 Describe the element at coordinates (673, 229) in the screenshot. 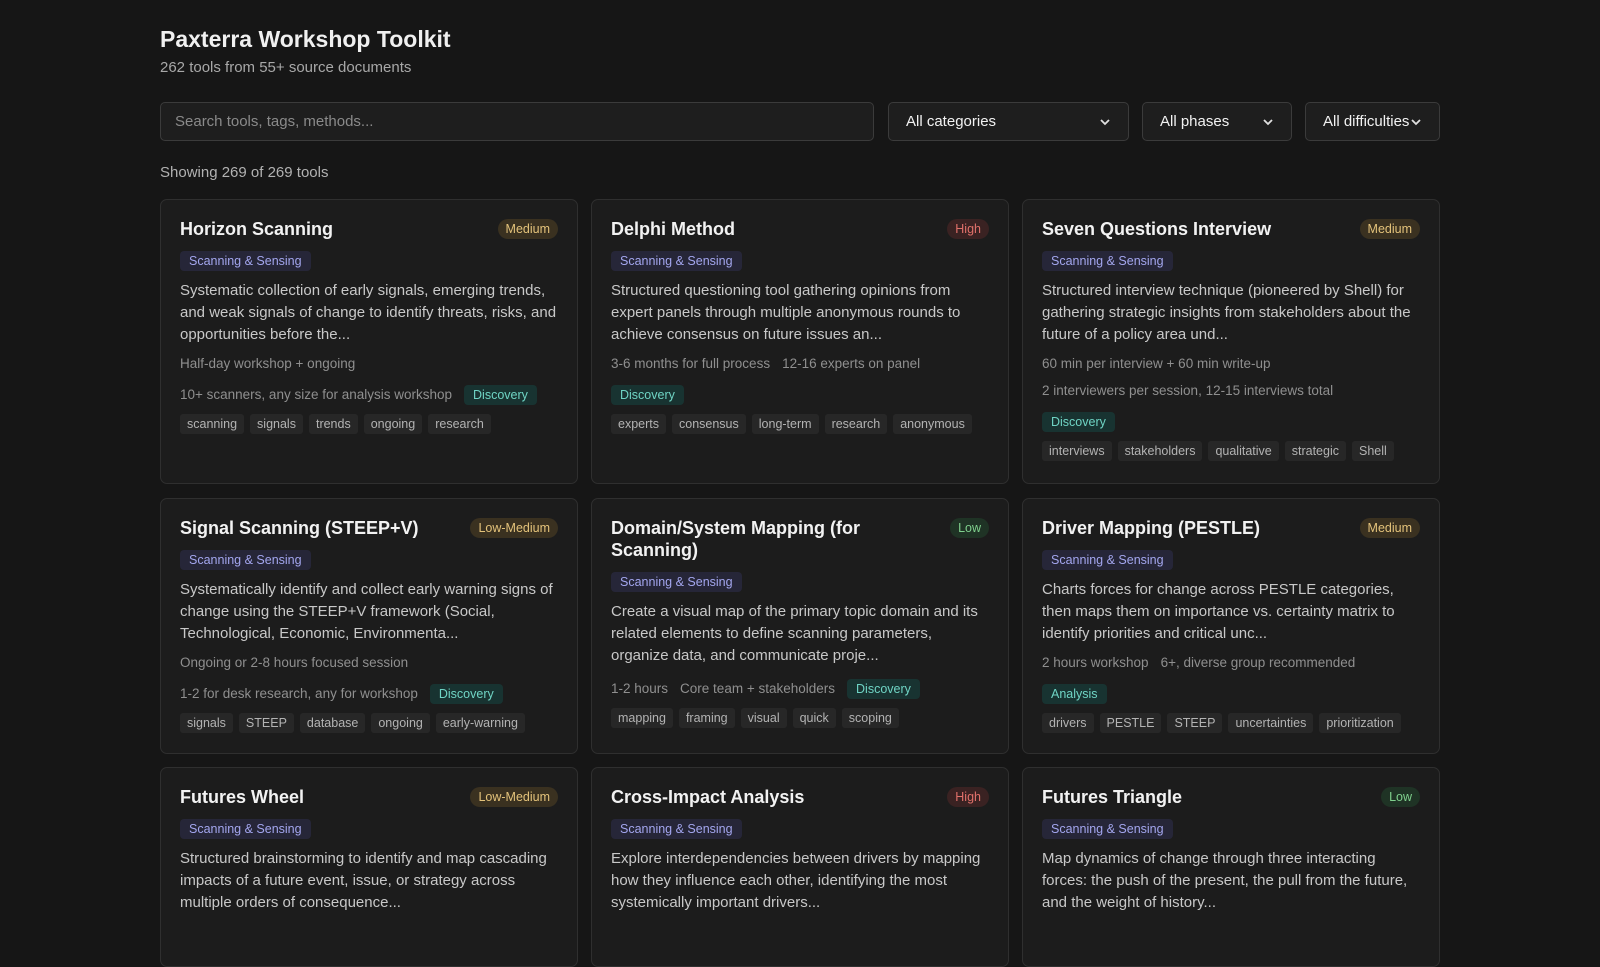

I see `card-title: Delphi Method` at that location.